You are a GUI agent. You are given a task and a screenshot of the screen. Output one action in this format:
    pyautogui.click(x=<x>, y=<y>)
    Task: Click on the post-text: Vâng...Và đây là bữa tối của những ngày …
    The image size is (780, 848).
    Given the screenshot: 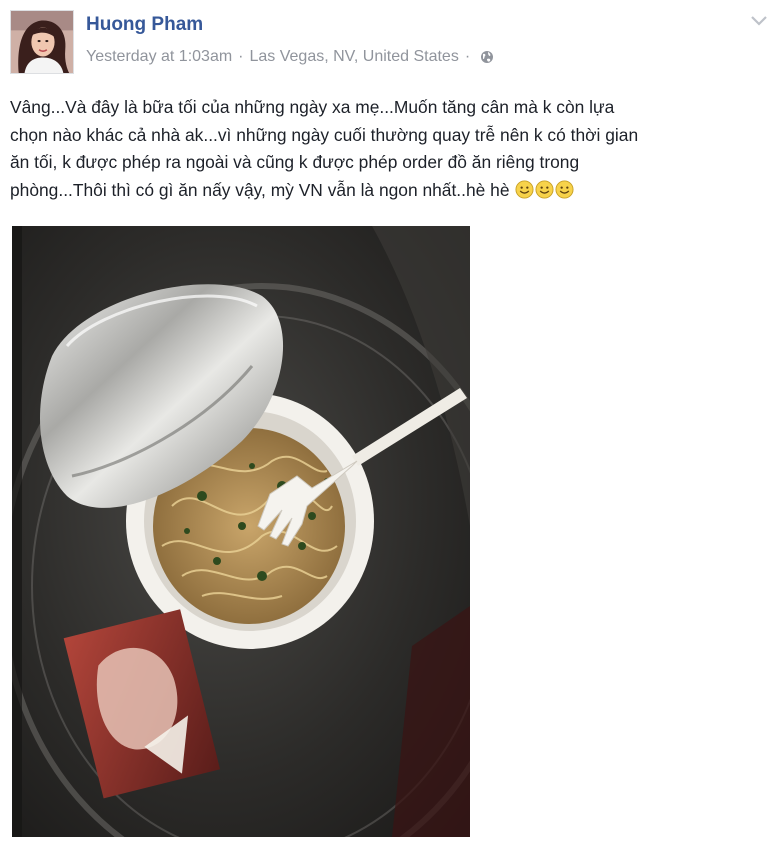 What is the action you would take?
    pyautogui.click(x=390, y=149)
    